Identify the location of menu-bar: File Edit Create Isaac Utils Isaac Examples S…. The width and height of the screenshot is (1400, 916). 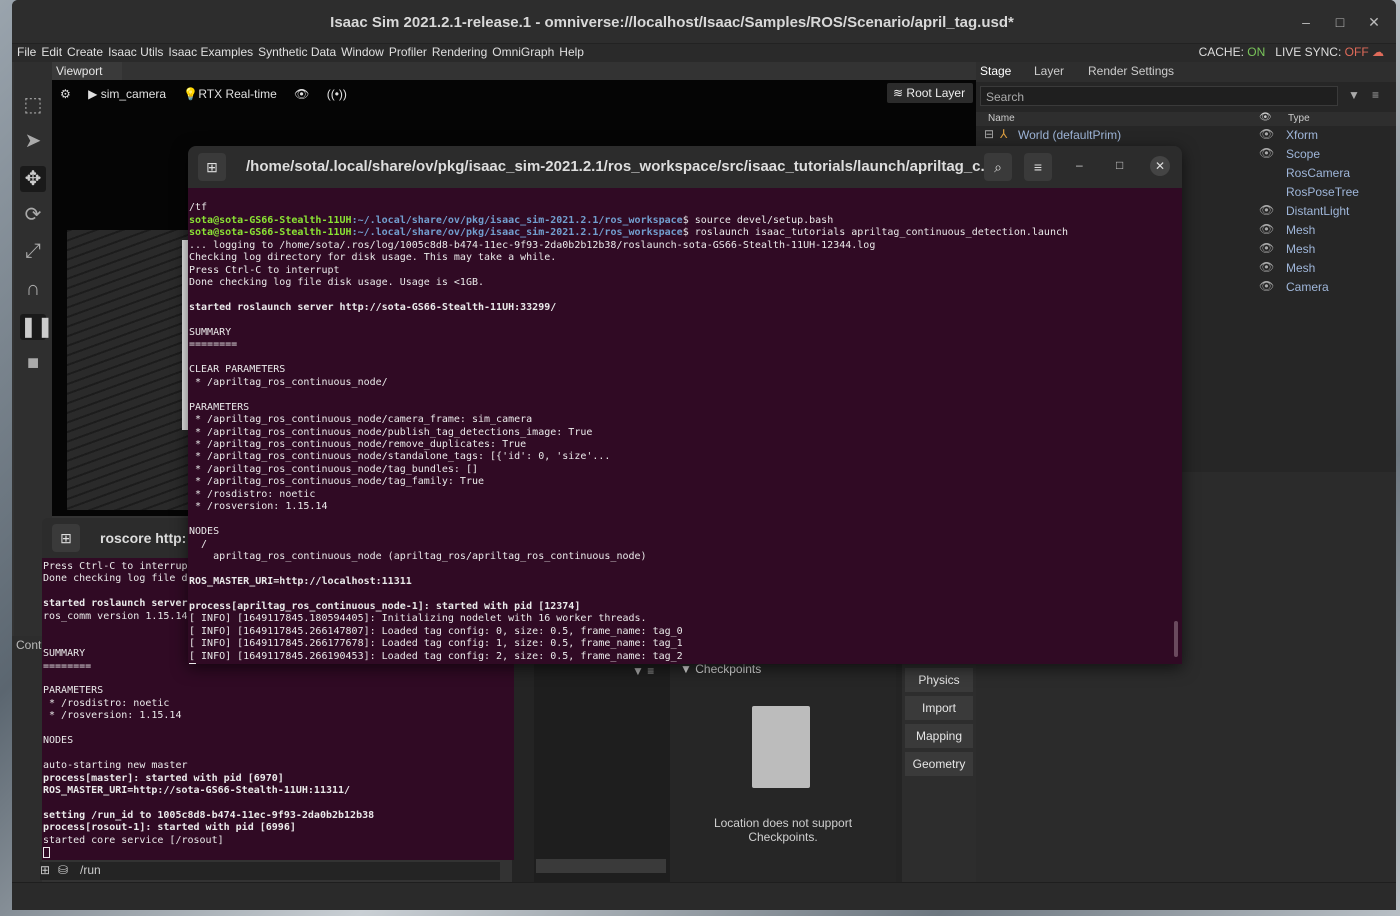
(704, 53).